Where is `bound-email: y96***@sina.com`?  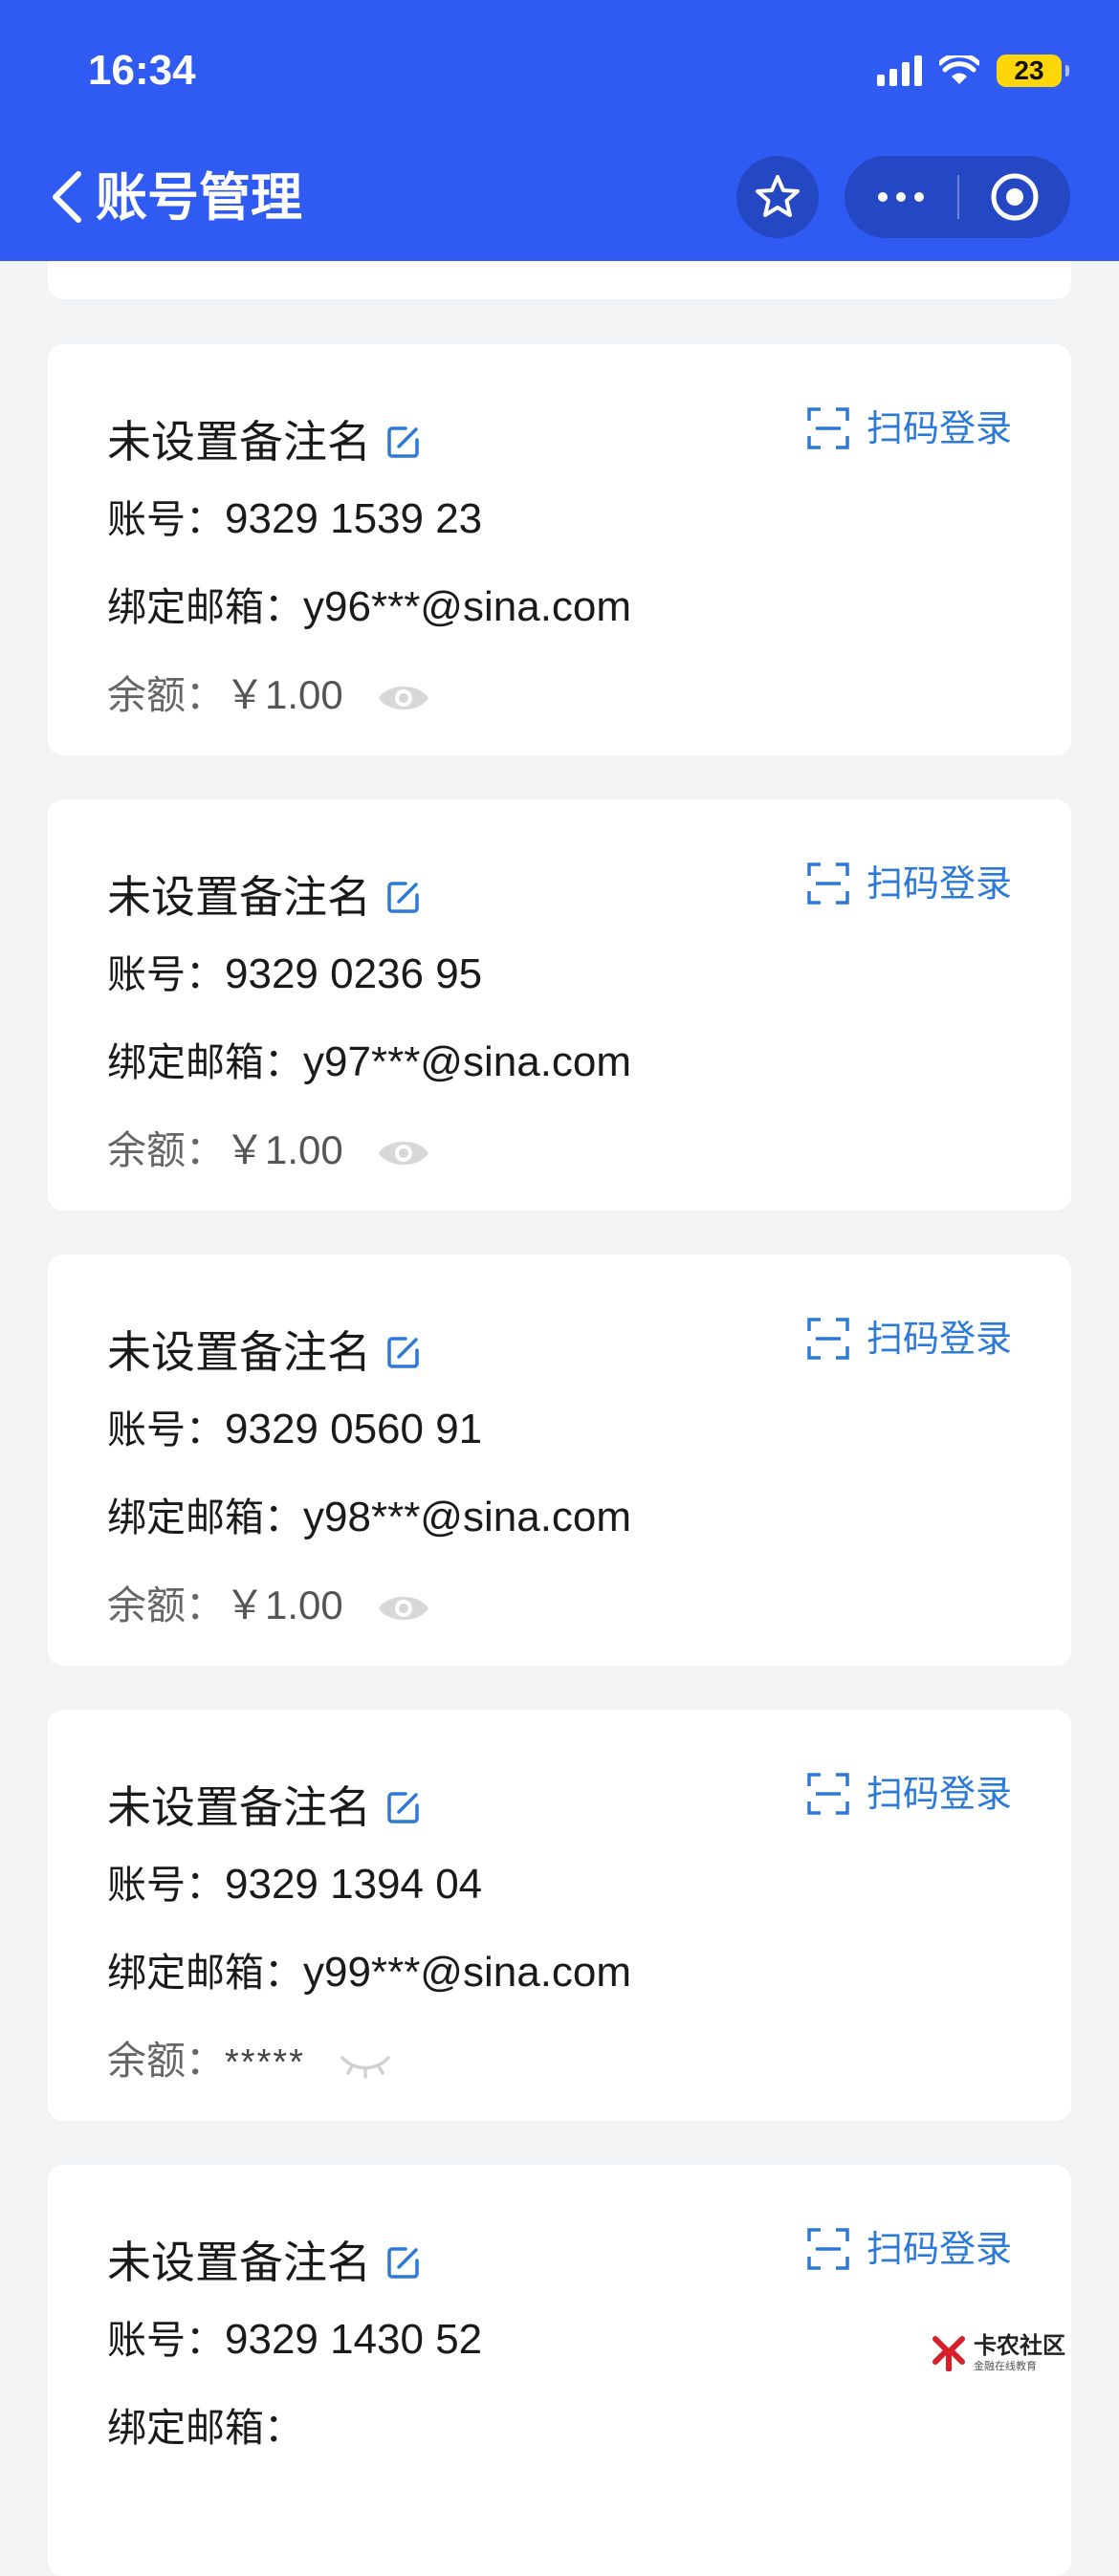
bound-email: y96***@sina.com is located at coordinates (468, 606).